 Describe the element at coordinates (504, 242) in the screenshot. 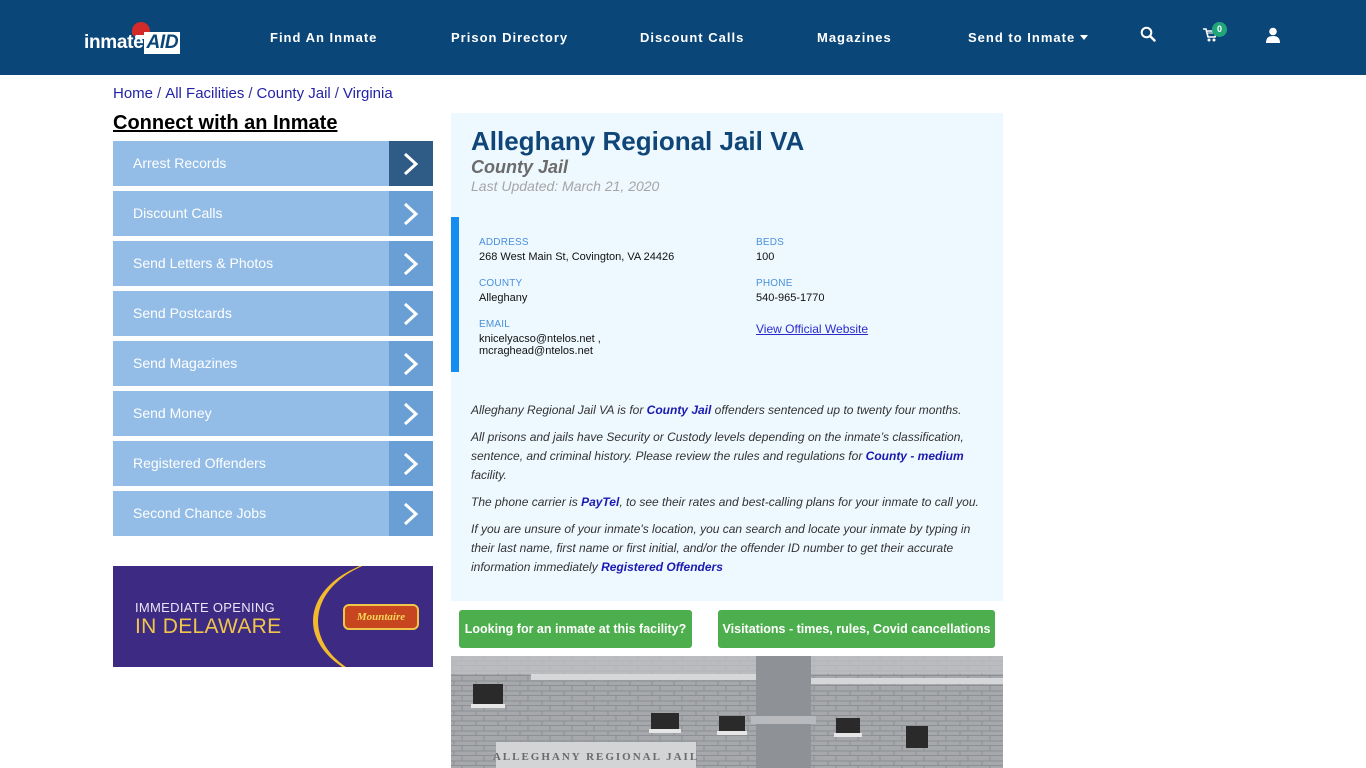

I see `address-label: ADDRESS` at that location.